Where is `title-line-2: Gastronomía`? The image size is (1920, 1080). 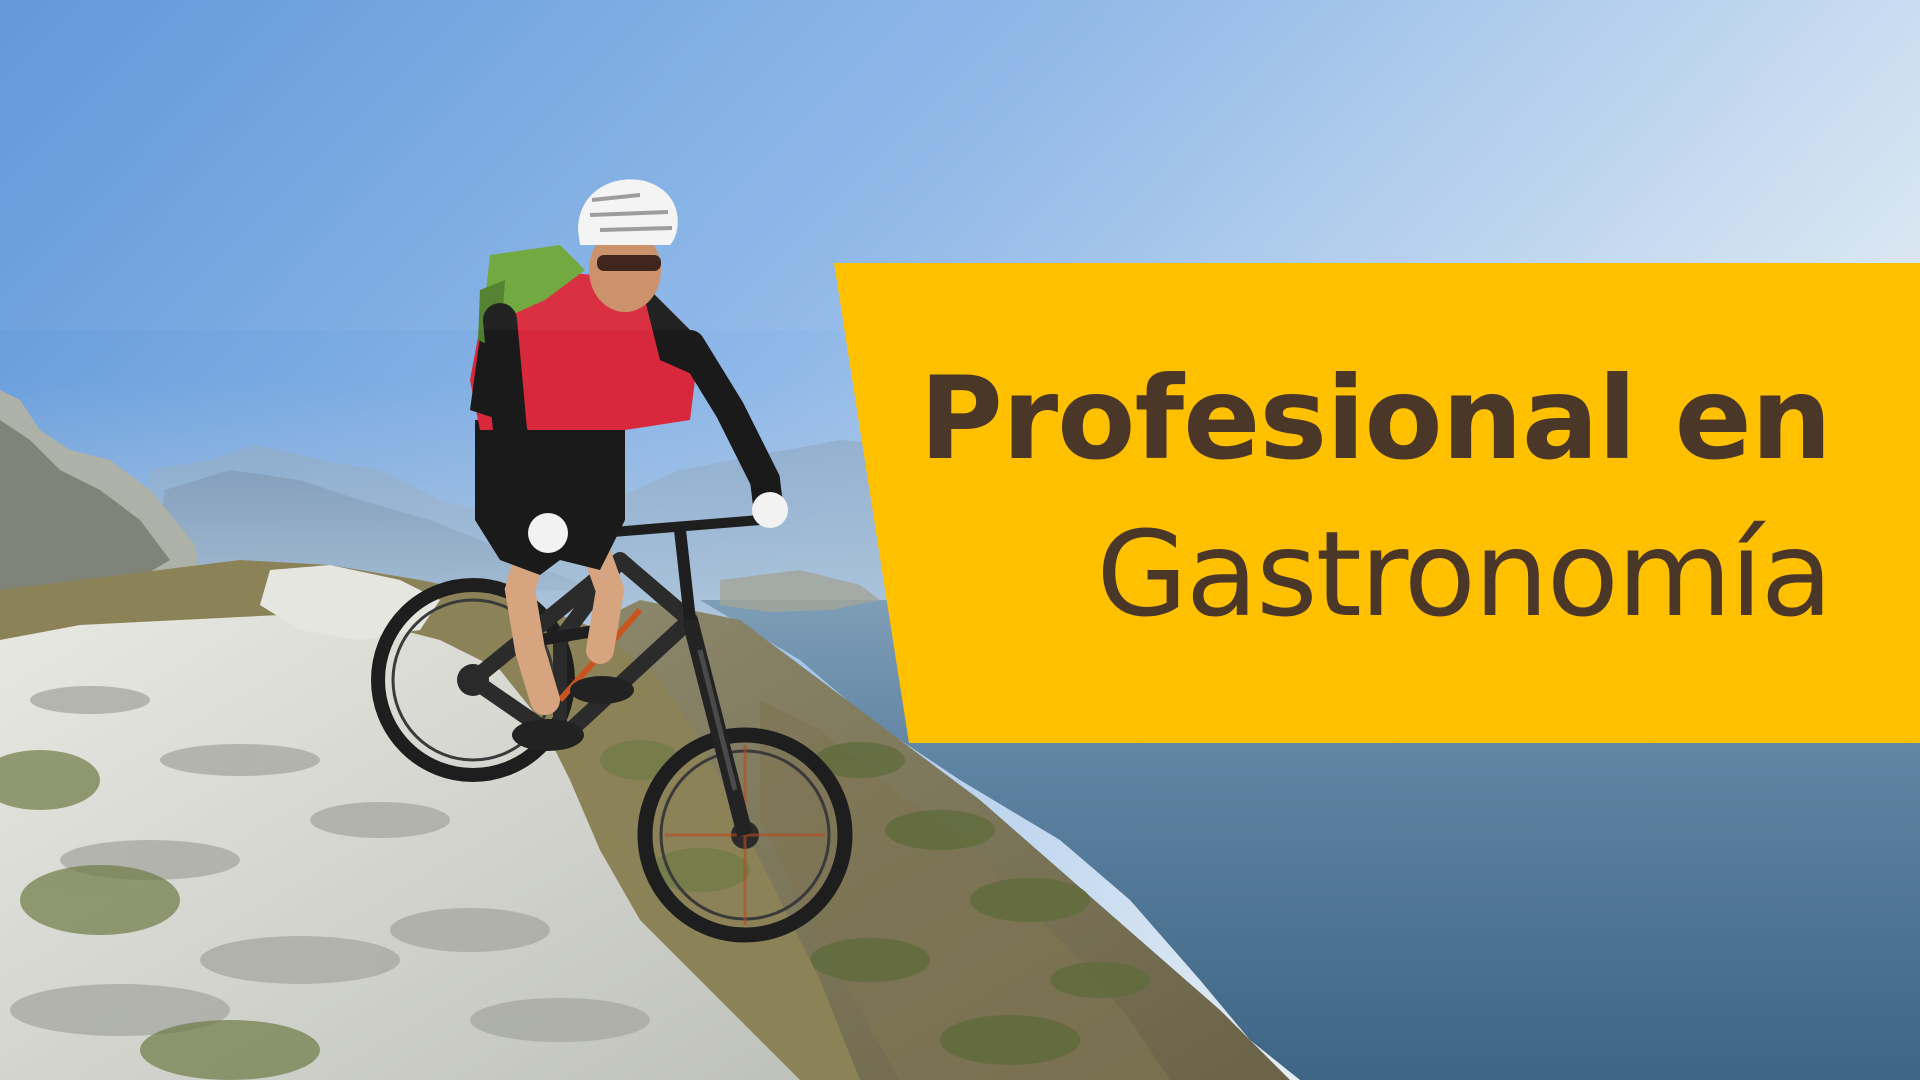
title-line-2: Gastronomía is located at coordinates (1464, 574).